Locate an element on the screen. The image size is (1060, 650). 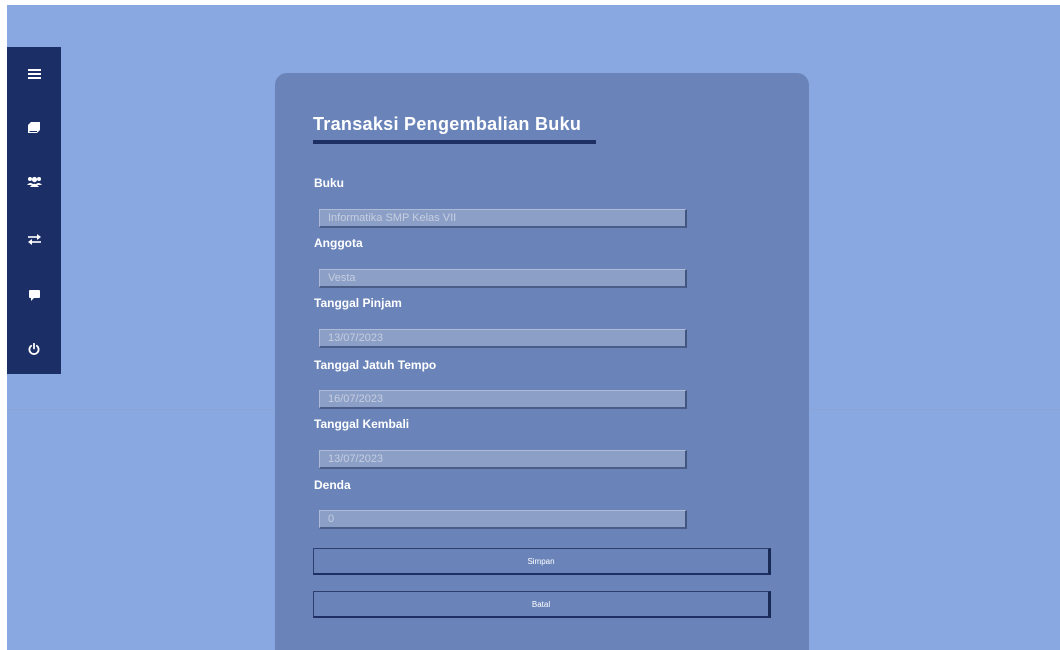
users-icon is located at coordinates (34, 181).